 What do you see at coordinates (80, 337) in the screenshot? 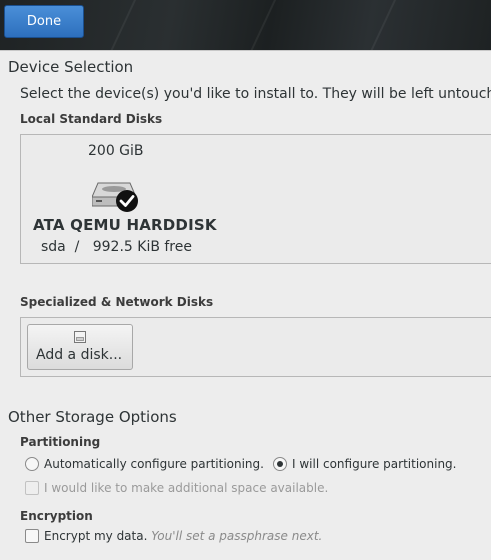
I see `add-disk-icon` at bounding box center [80, 337].